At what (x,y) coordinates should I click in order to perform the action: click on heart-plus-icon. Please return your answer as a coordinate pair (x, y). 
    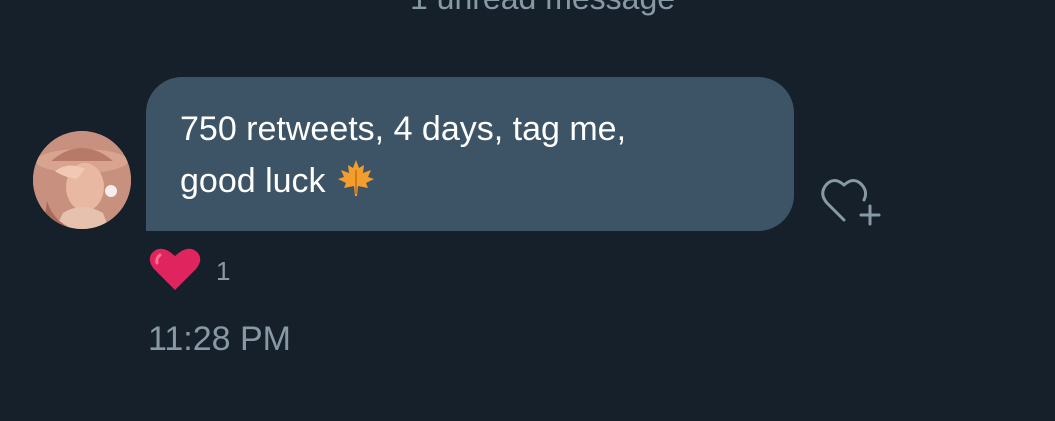
    Looking at the image, I should click on (851, 202).